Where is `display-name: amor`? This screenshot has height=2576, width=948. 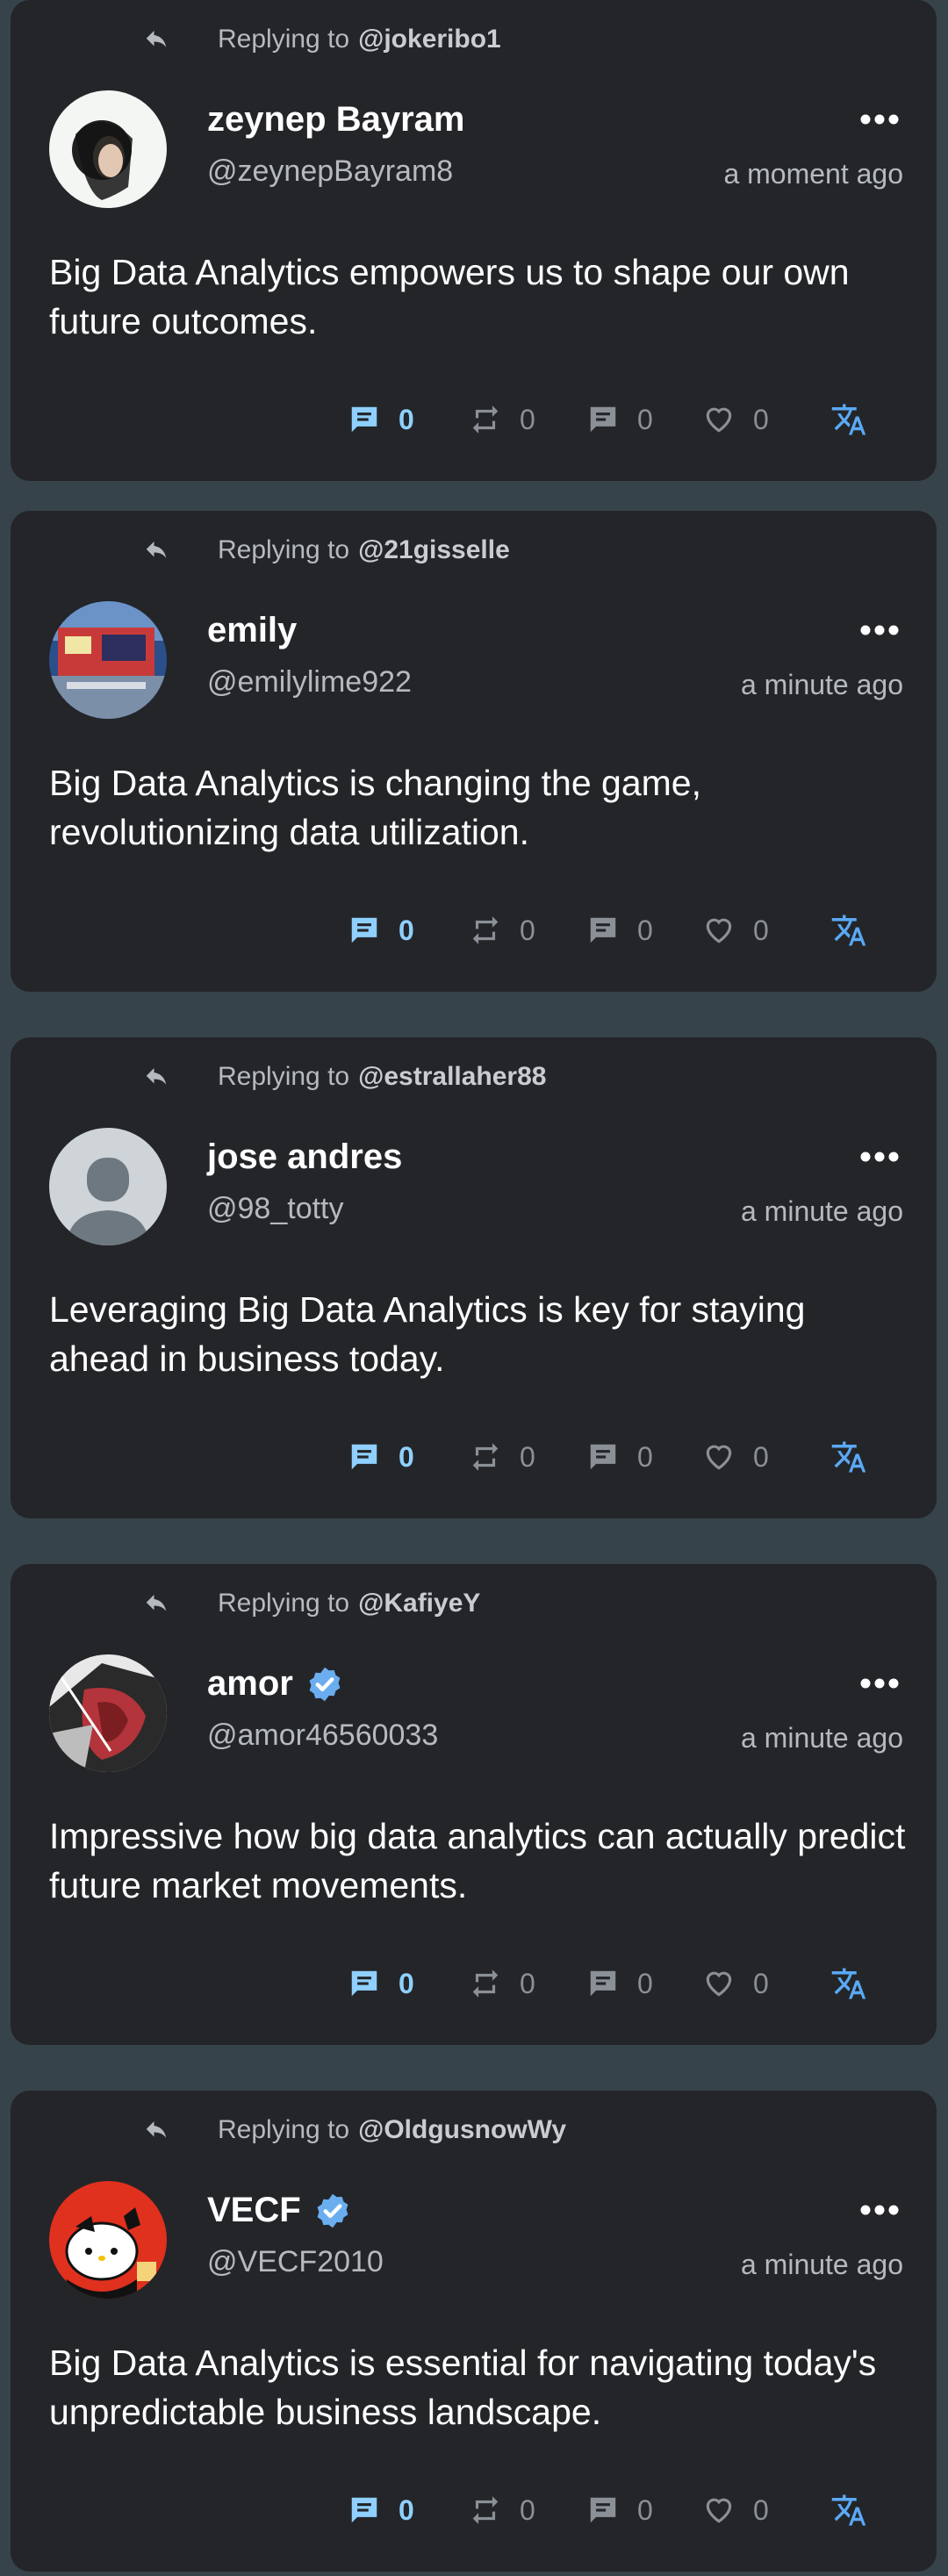 display-name: amor is located at coordinates (250, 1684).